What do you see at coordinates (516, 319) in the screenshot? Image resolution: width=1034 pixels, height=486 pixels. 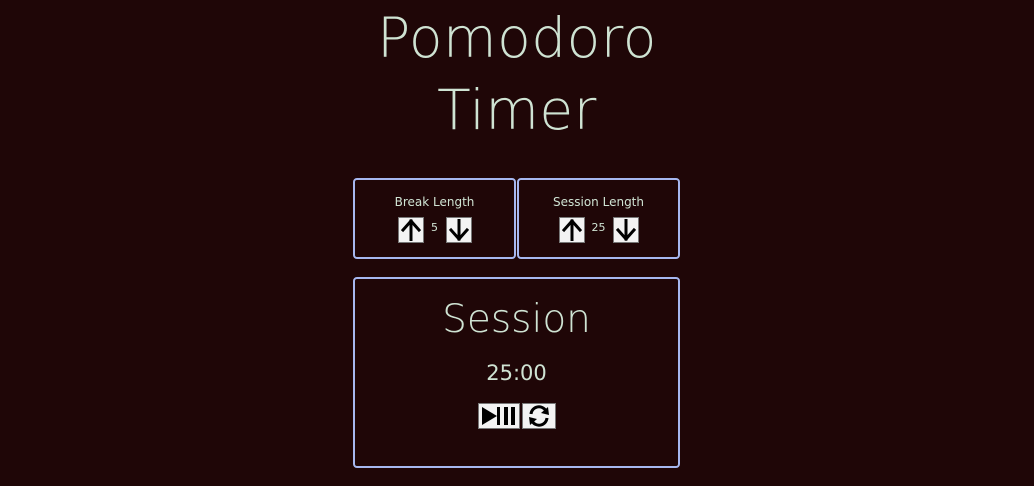 I see `timer-label: Session` at bounding box center [516, 319].